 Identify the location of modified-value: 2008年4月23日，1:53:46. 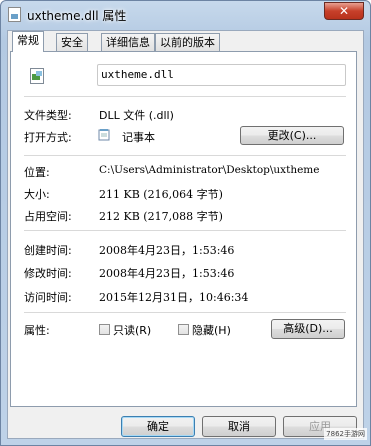
(167, 273).